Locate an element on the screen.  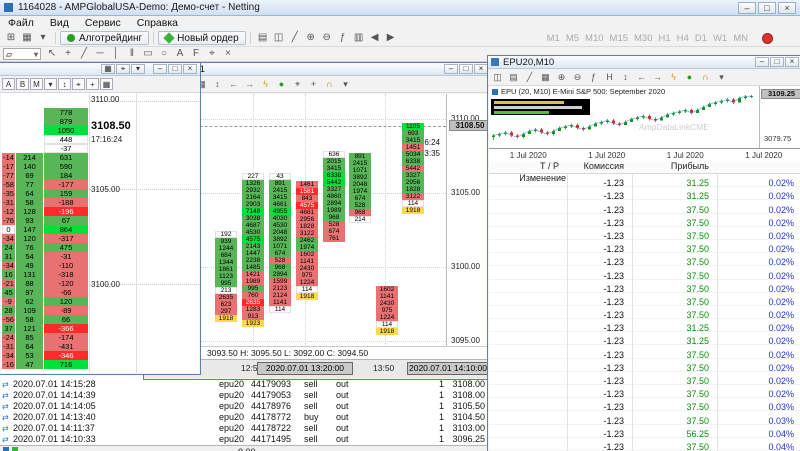
positions-row: -1.23 37.50 0.04% is located at coordinates (644, 444).